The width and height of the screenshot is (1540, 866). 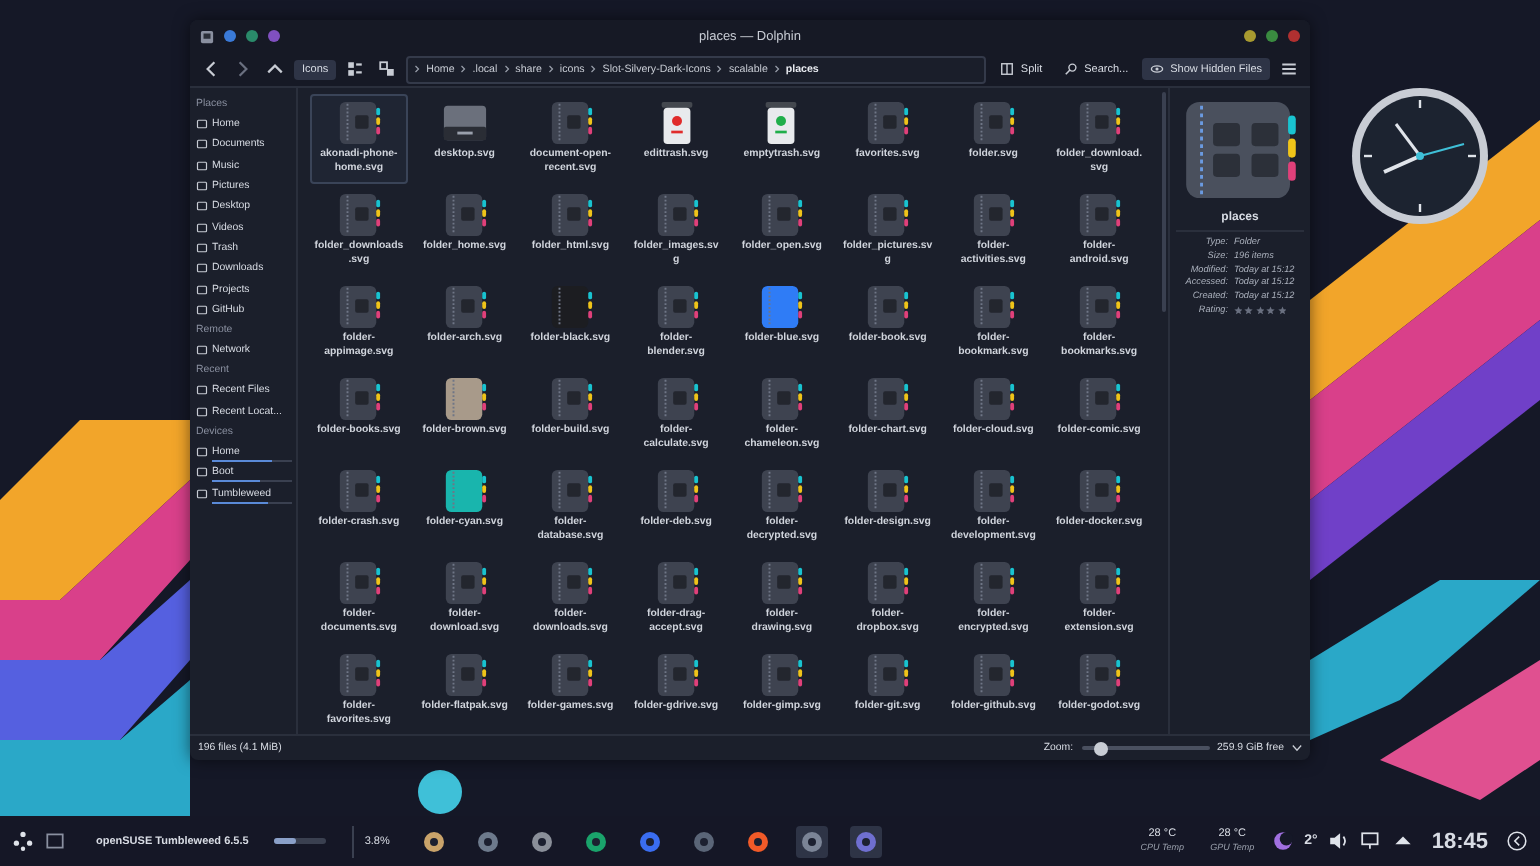 What do you see at coordinates (1297, 748) in the screenshot?
I see `caret-icon` at bounding box center [1297, 748].